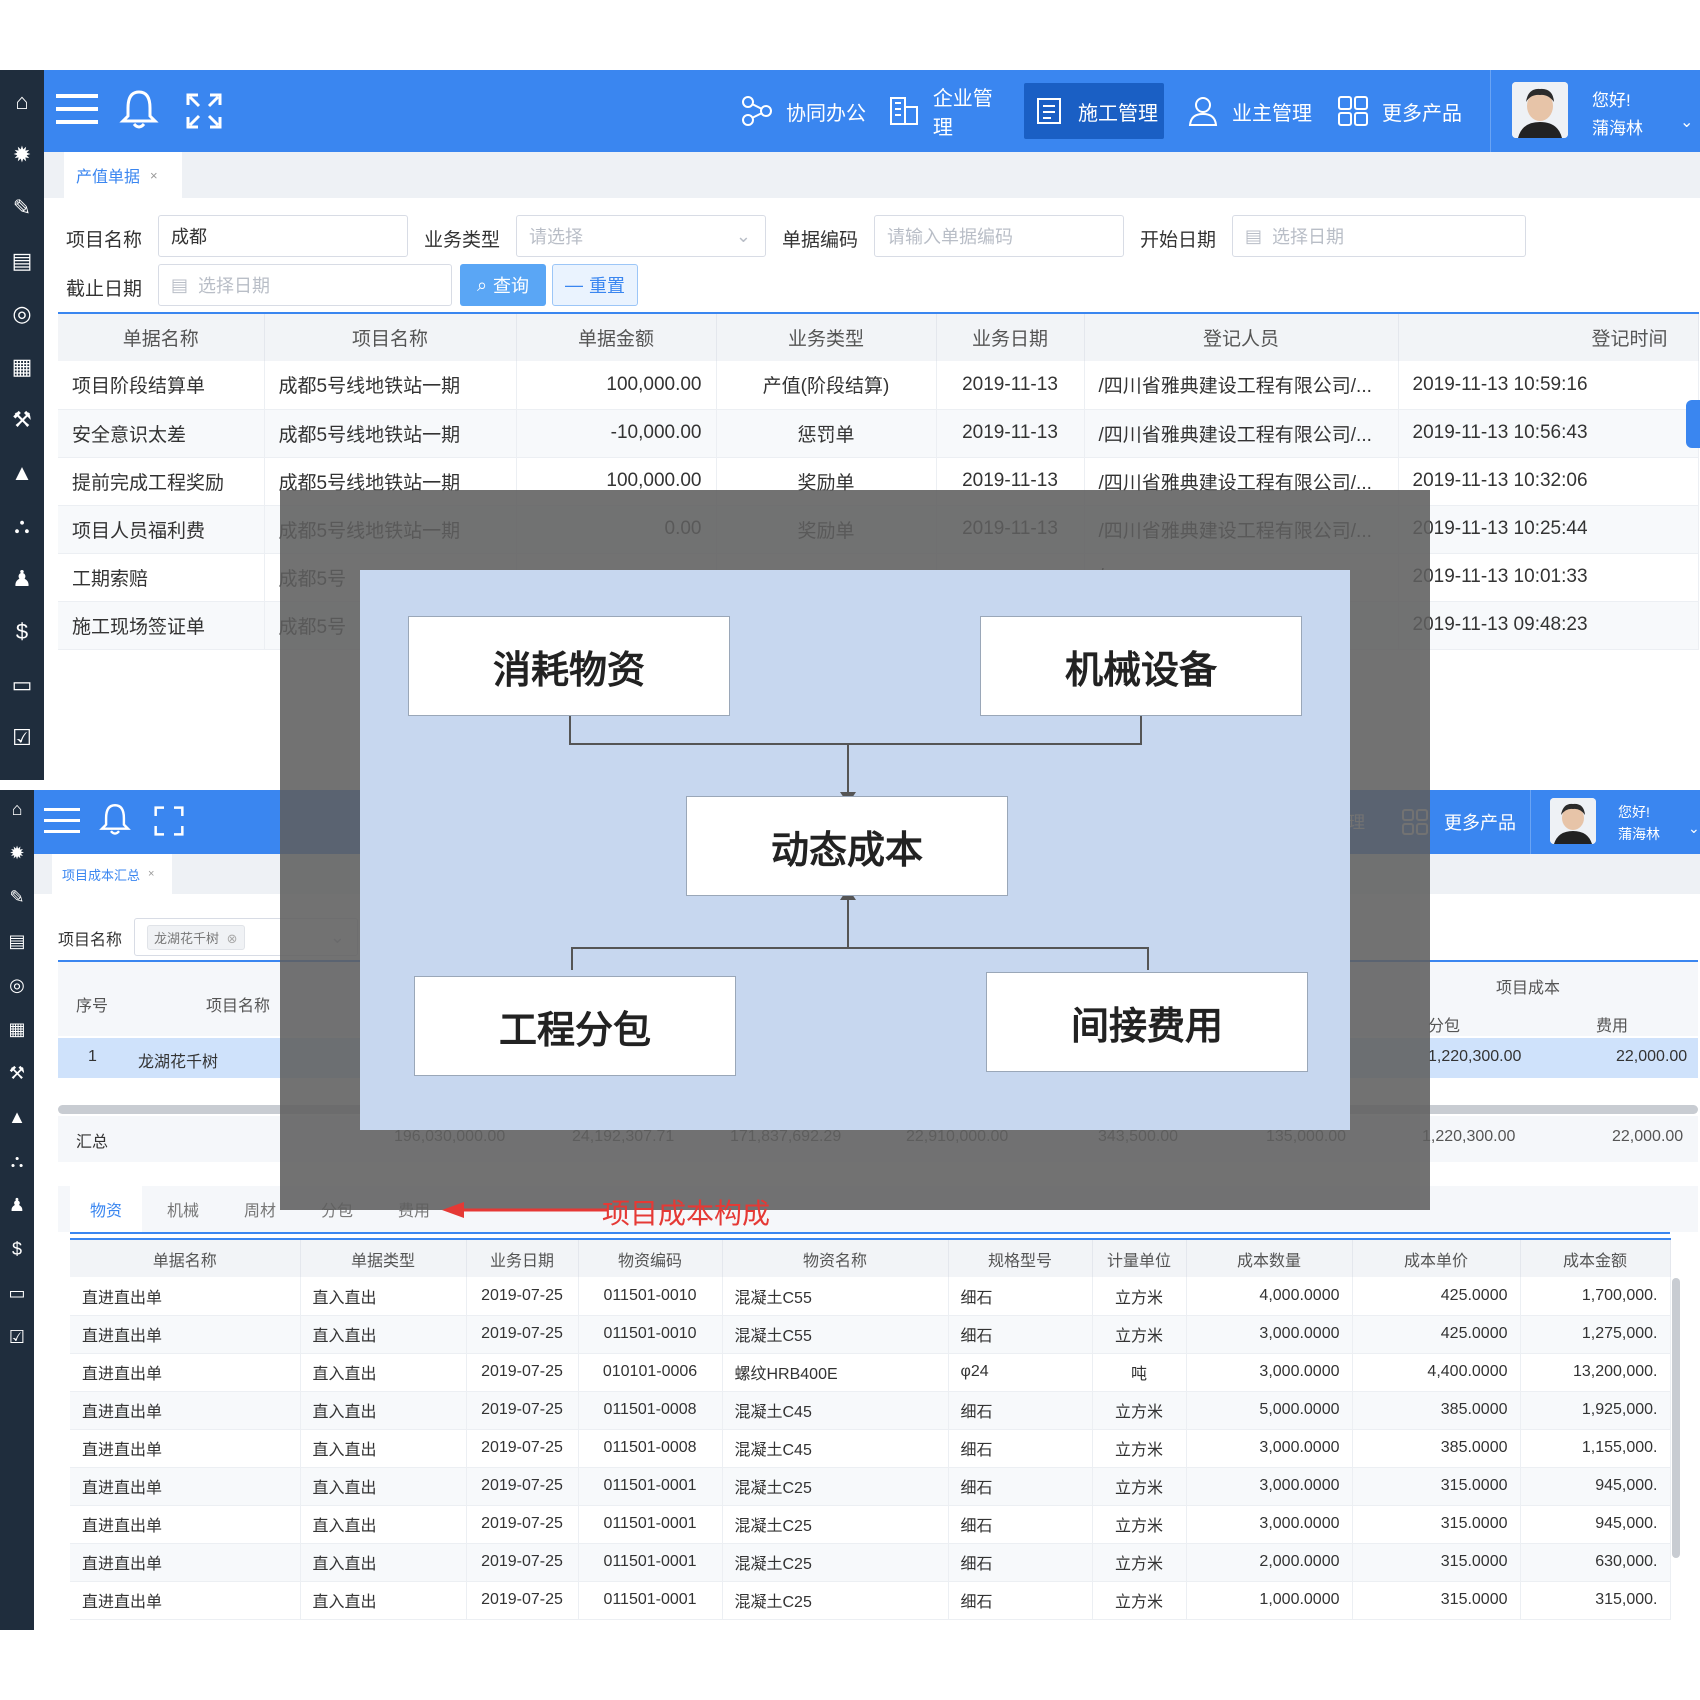 The width and height of the screenshot is (1700, 1700). I want to click on subtabs-underline, so click(870, 1233).